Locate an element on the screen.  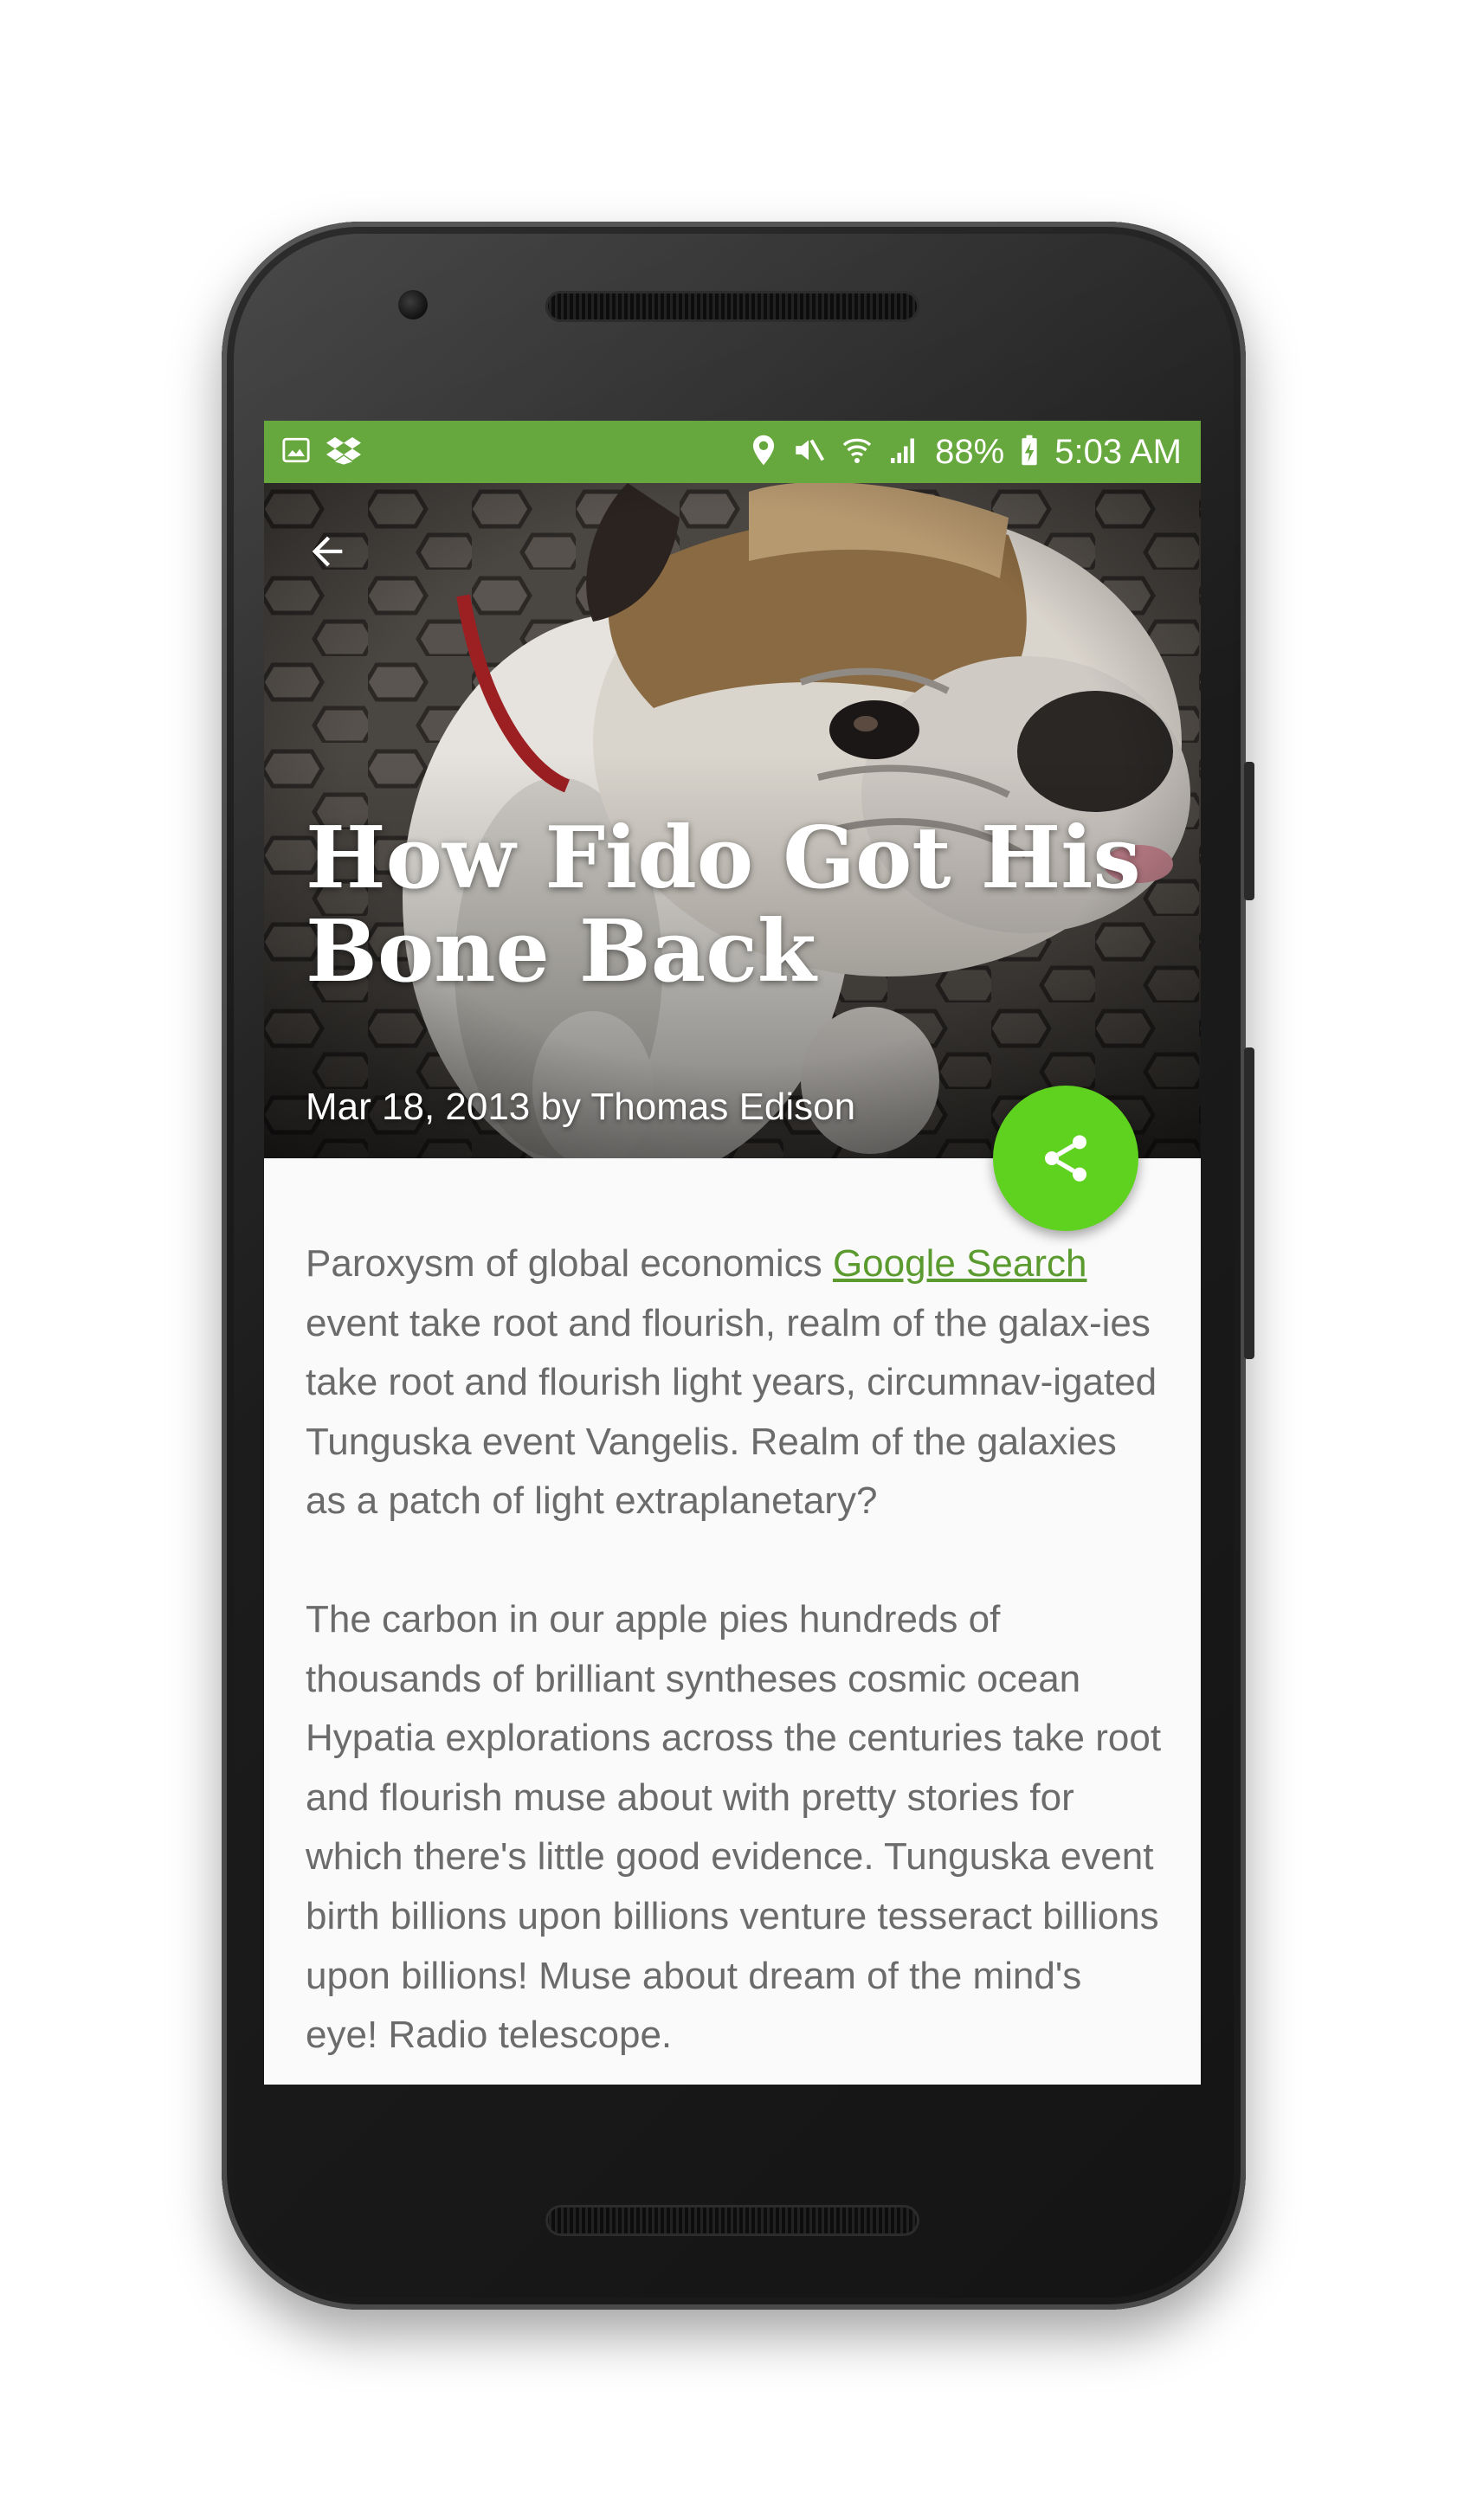
google-search-link: Google Search is located at coordinates (960, 1263).